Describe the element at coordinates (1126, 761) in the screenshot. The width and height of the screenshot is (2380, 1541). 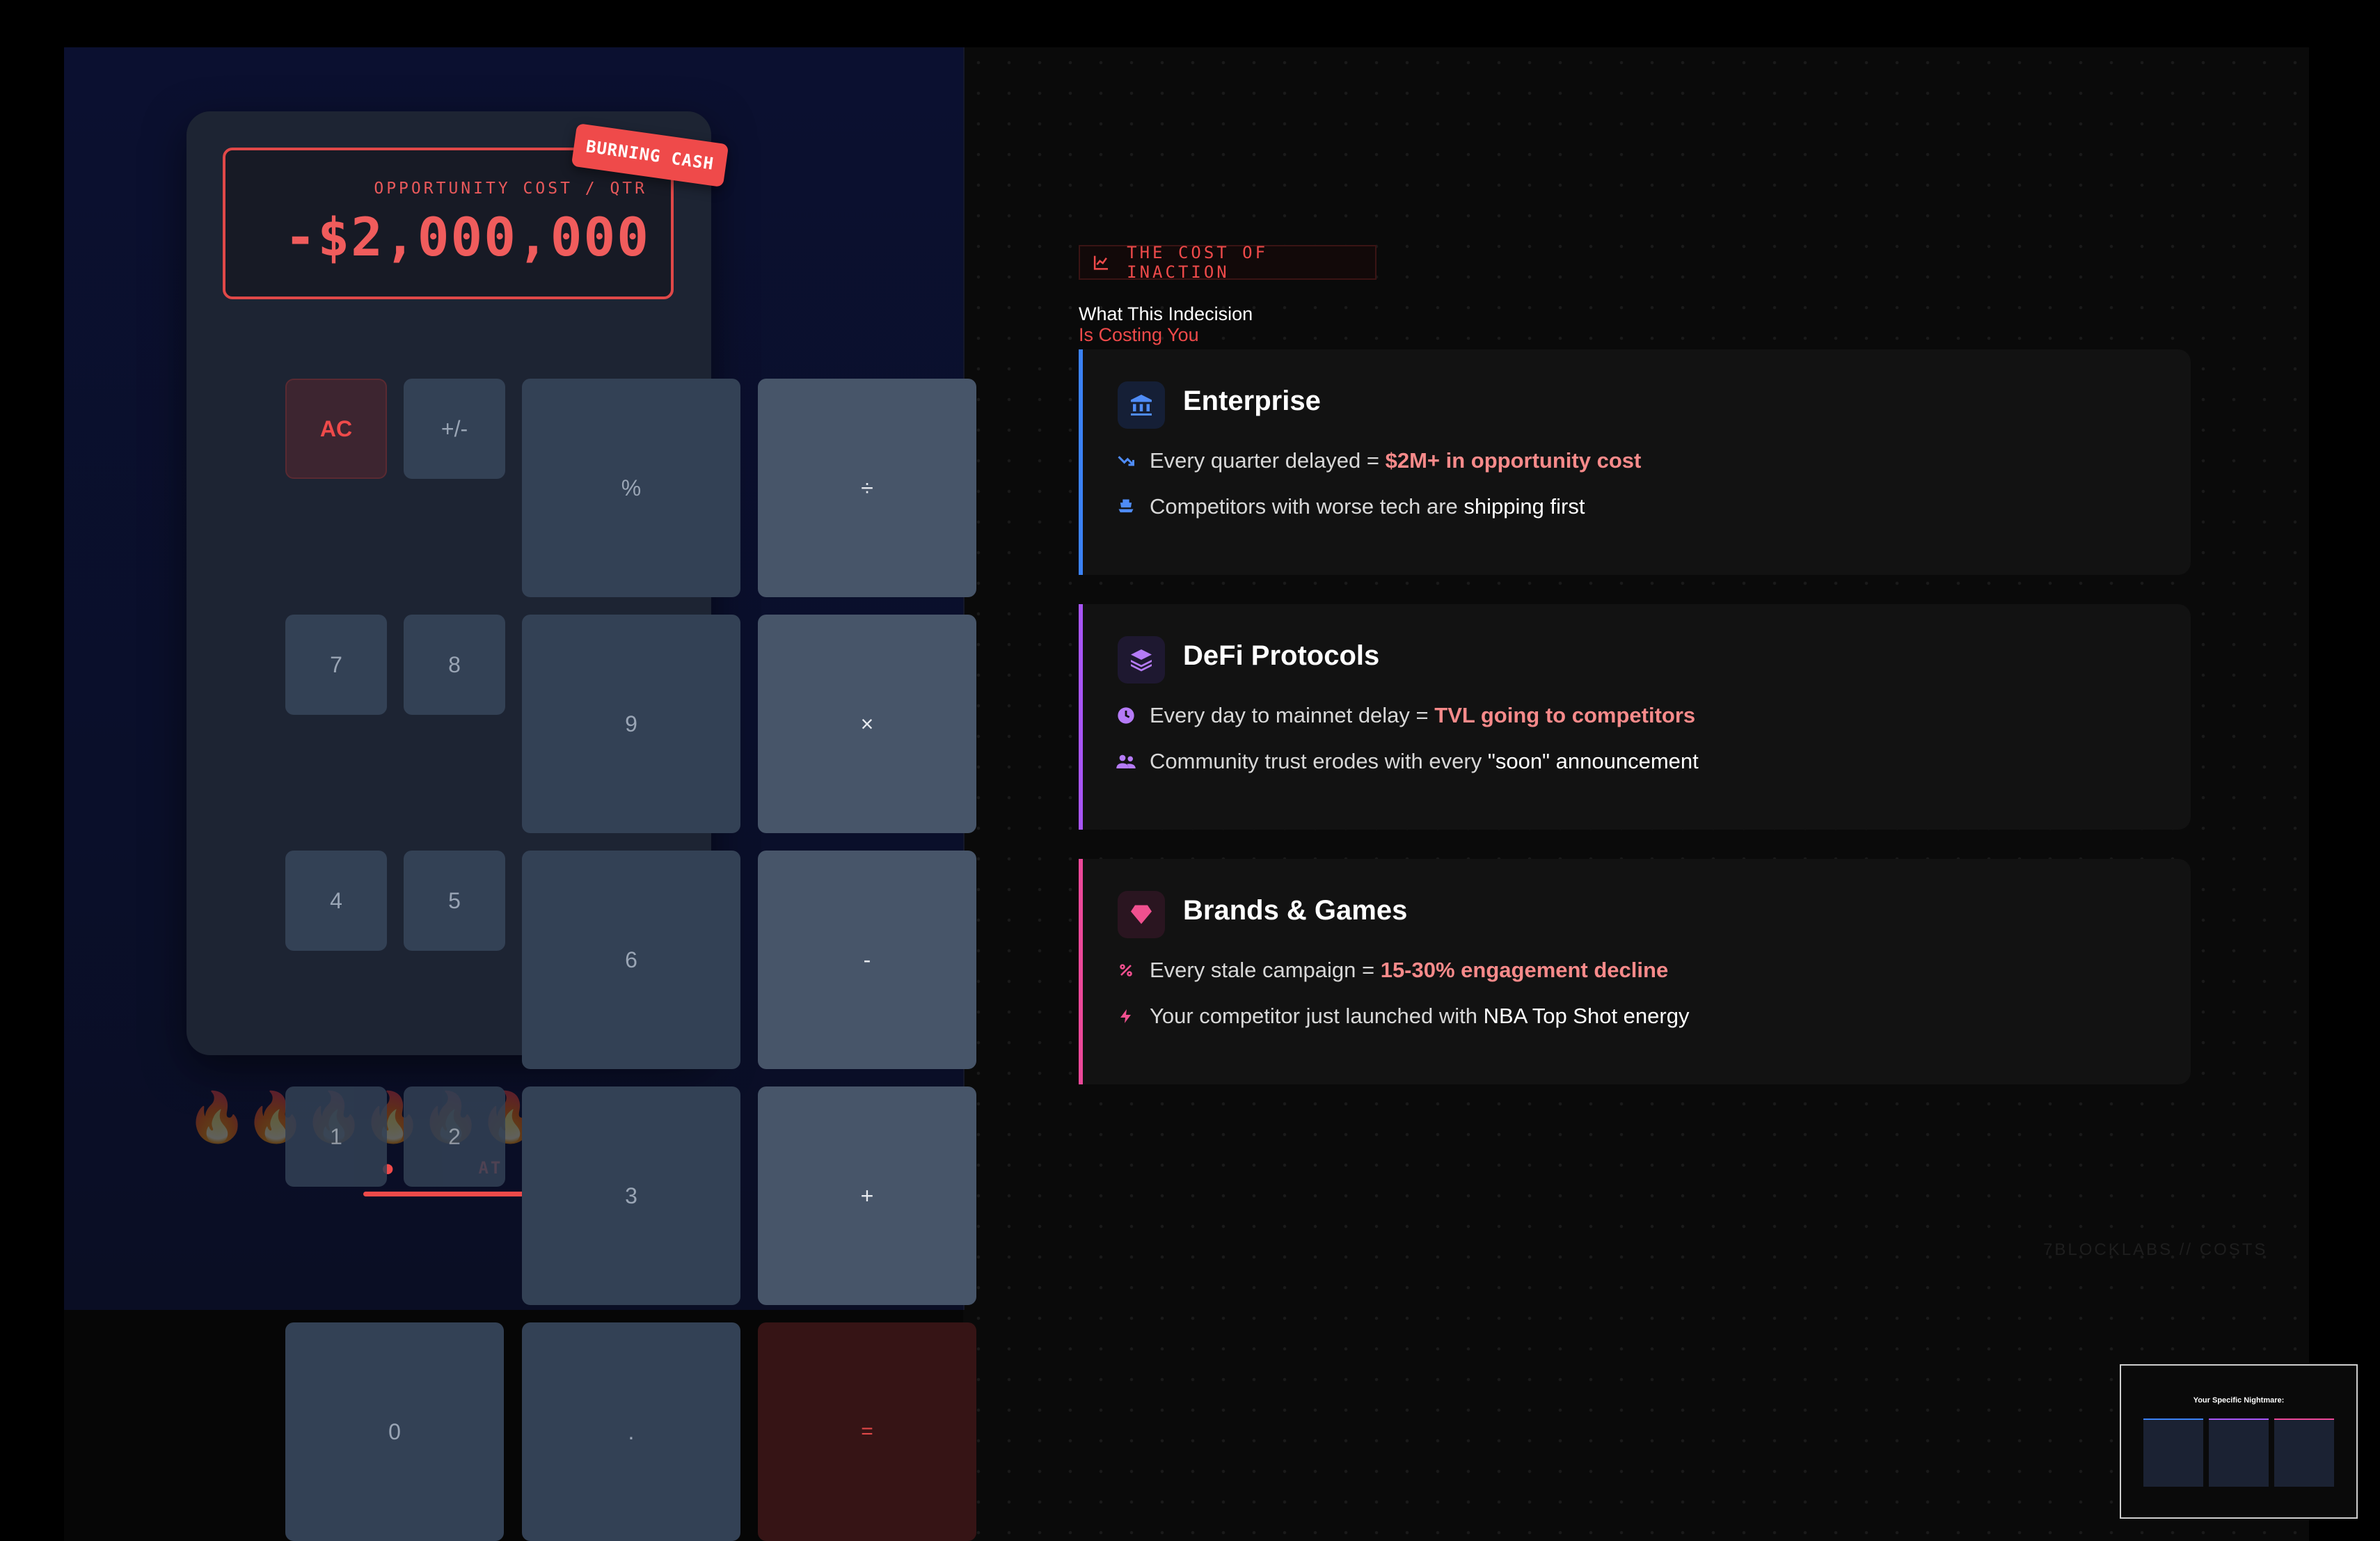
I see `users-icon` at that location.